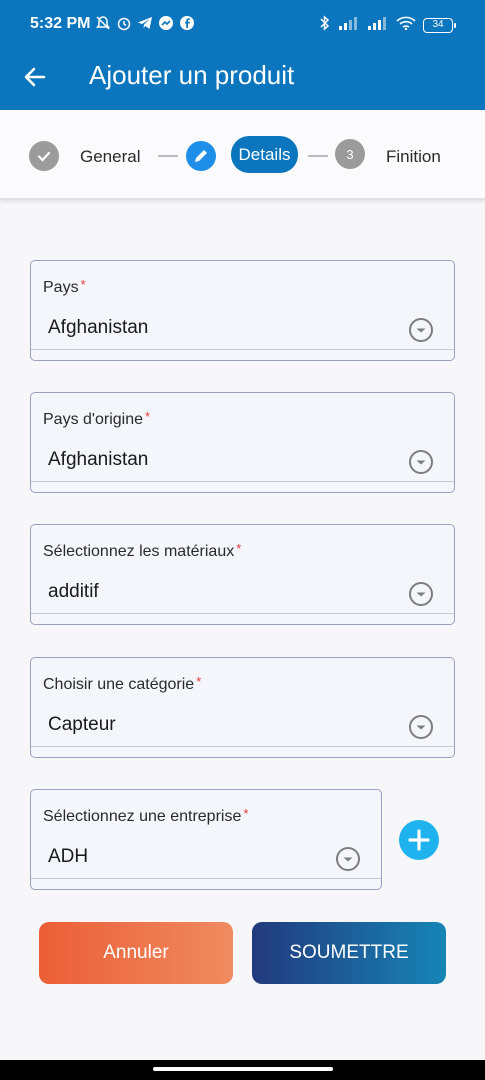 The image size is (485, 1080). What do you see at coordinates (103, 23) in the screenshot?
I see `muted-bell-icon` at bounding box center [103, 23].